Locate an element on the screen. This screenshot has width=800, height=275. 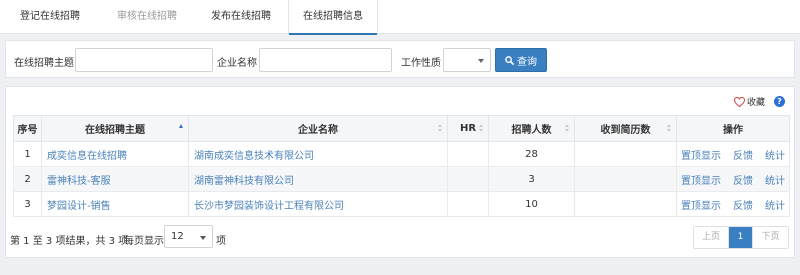
topic-link: 雷神科技-客服 is located at coordinates (79, 181).